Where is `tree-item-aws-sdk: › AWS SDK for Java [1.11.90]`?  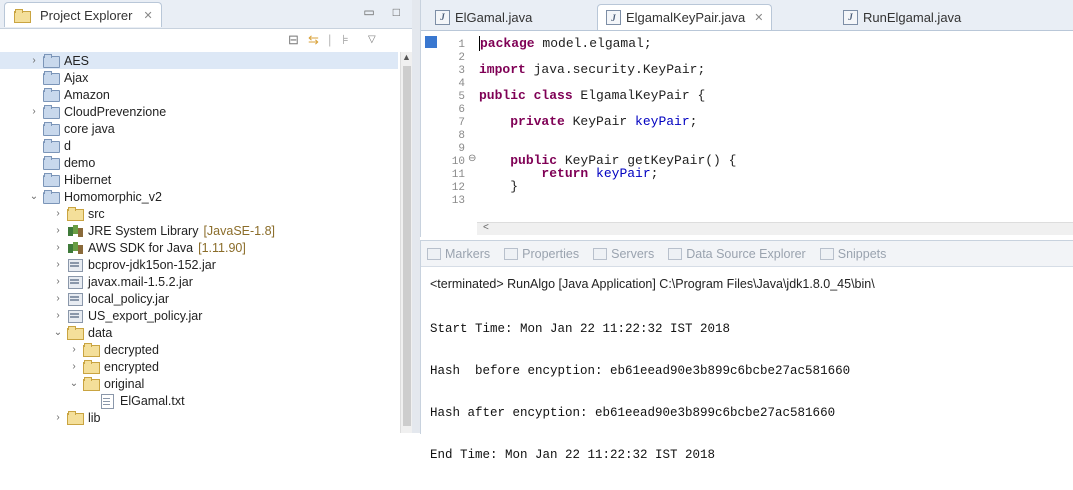
tree-item-aws-sdk: › AWS SDK for Java [1.11.90] is located at coordinates (149, 247).